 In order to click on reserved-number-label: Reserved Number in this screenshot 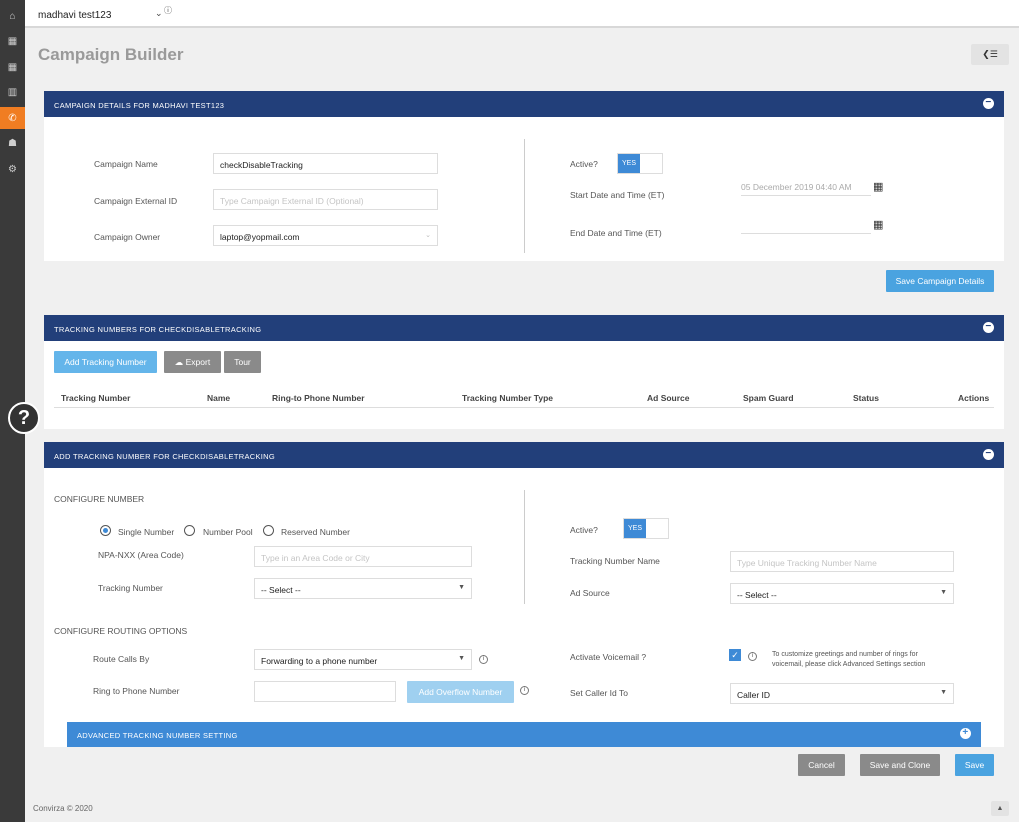, I will do `click(315, 532)`.